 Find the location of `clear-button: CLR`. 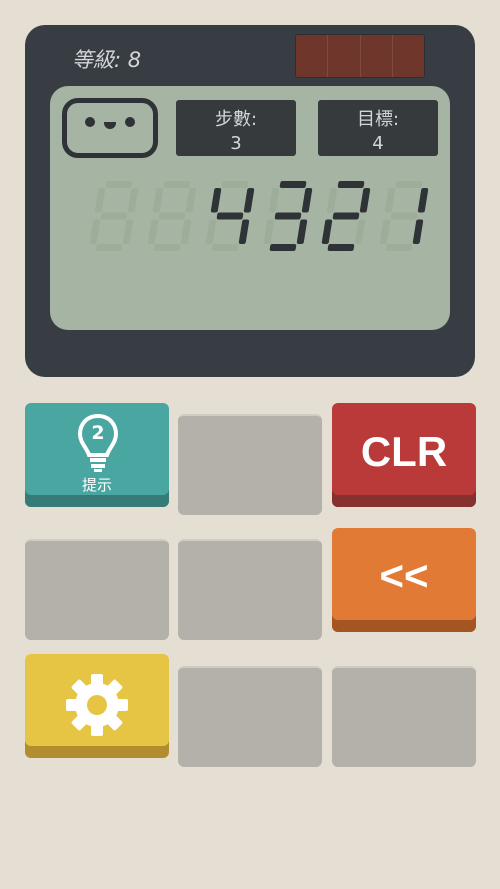

clear-button: CLR is located at coordinates (404, 455).